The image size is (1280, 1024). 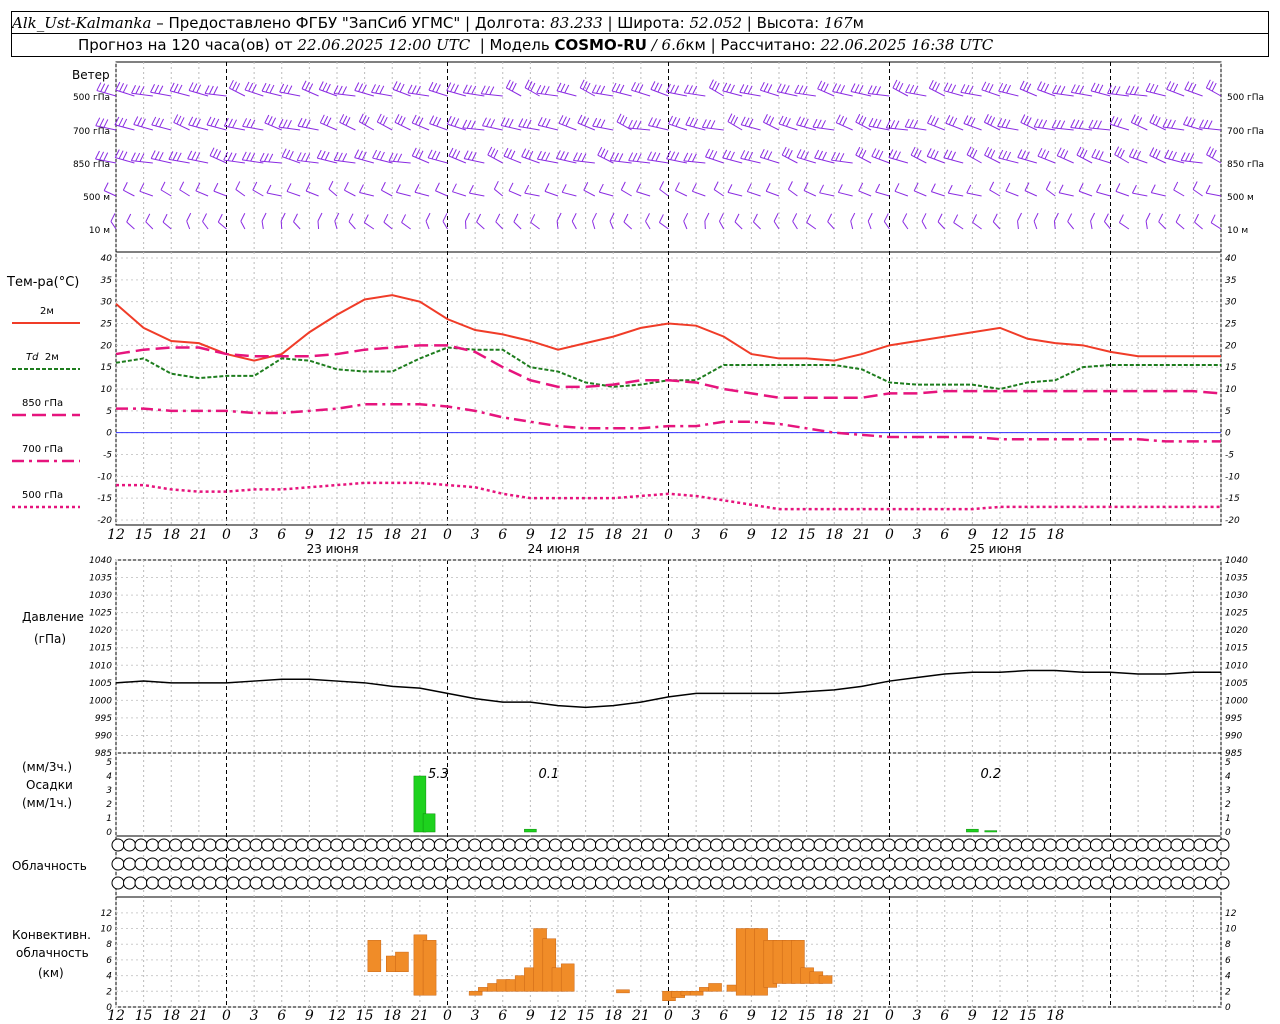 I want to click on conv-ytick-l-4: 4, so click(x=109, y=977).